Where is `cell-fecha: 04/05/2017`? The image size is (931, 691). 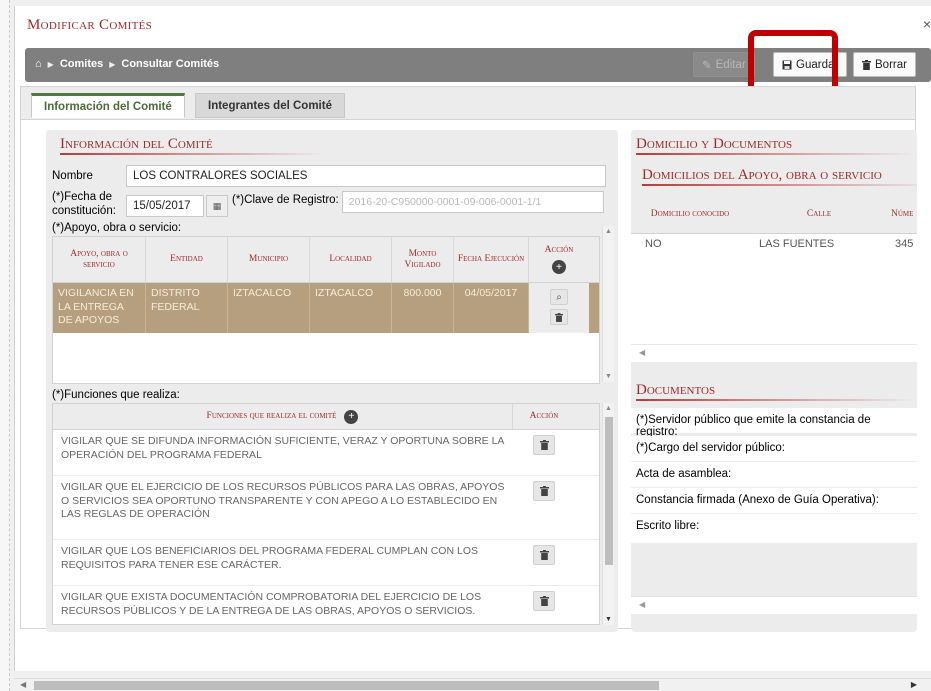 cell-fecha: 04/05/2017 is located at coordinates (491, 308).